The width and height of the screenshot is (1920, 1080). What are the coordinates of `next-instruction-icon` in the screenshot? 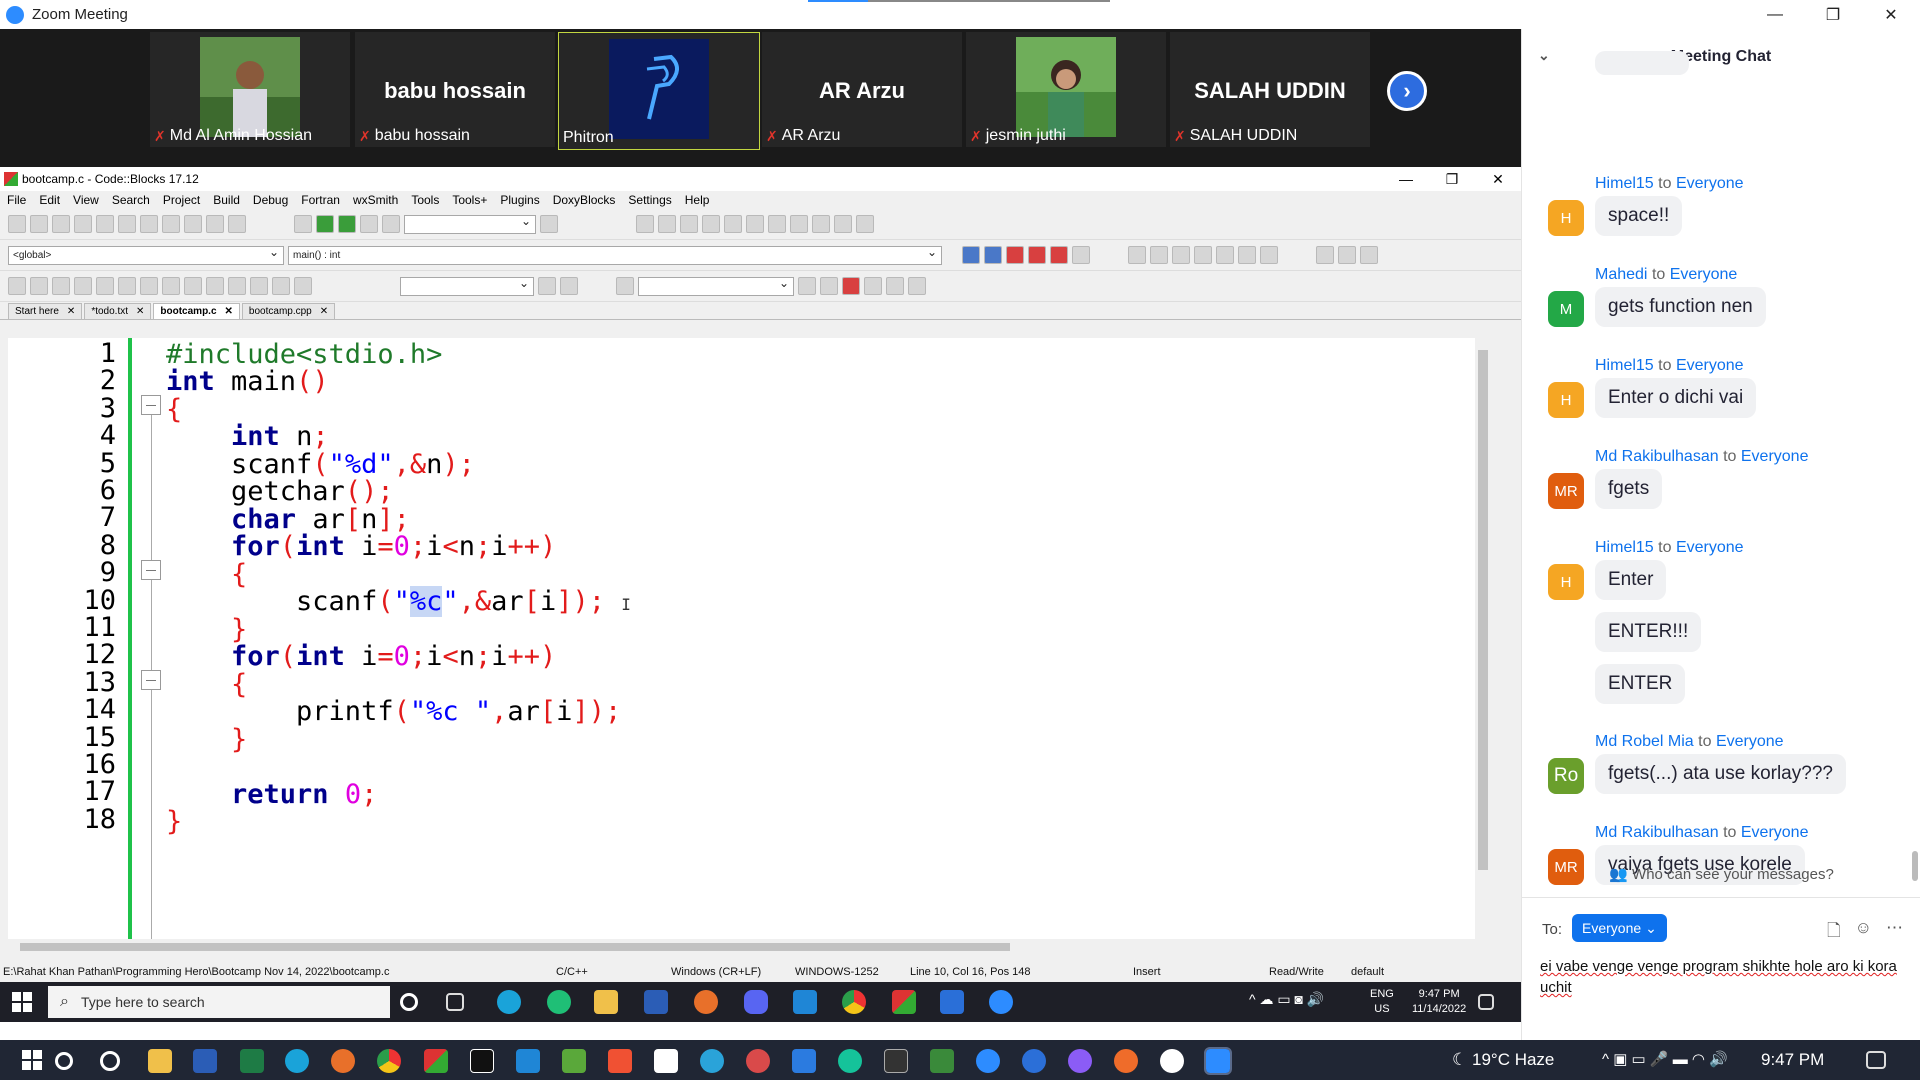 It's located at (755, 224).